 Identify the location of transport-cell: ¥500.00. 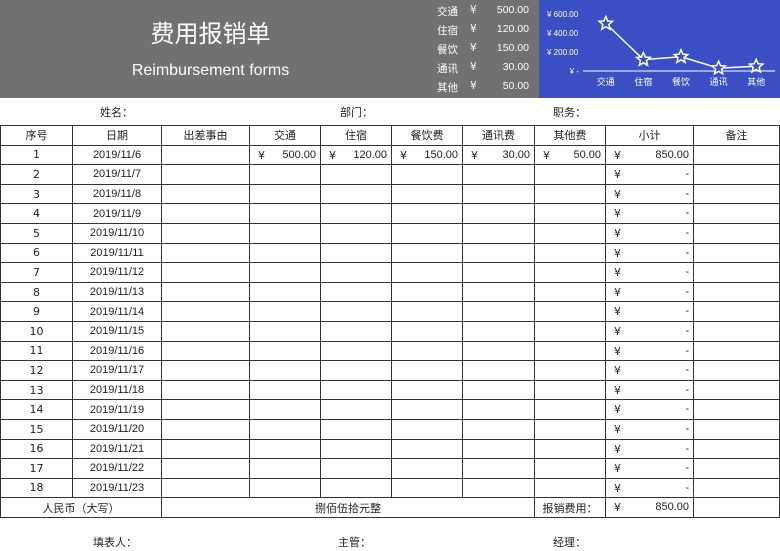
(285, 155).